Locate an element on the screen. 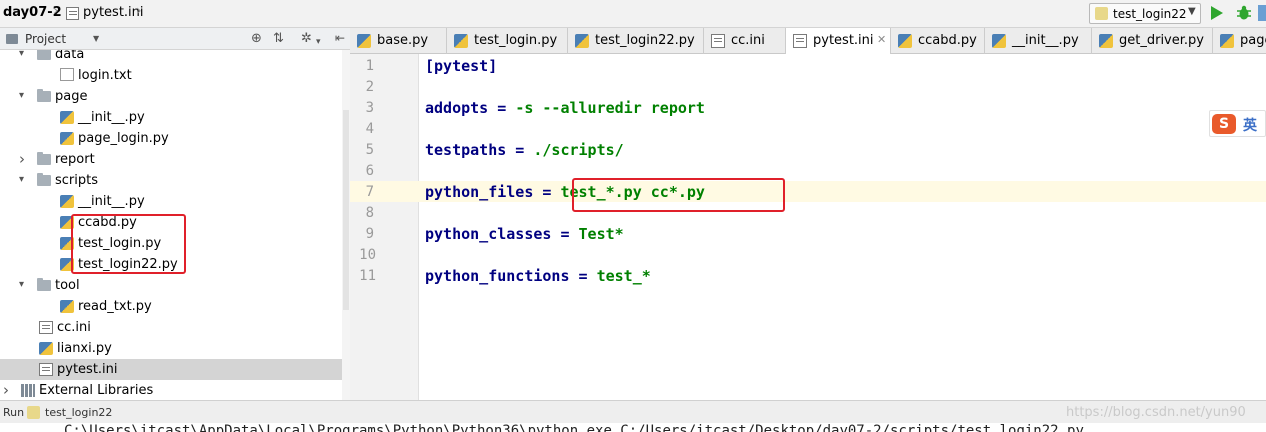 This screenshot has height=432, width=1266. code-value: Test* is located at coordinates (601, 234).